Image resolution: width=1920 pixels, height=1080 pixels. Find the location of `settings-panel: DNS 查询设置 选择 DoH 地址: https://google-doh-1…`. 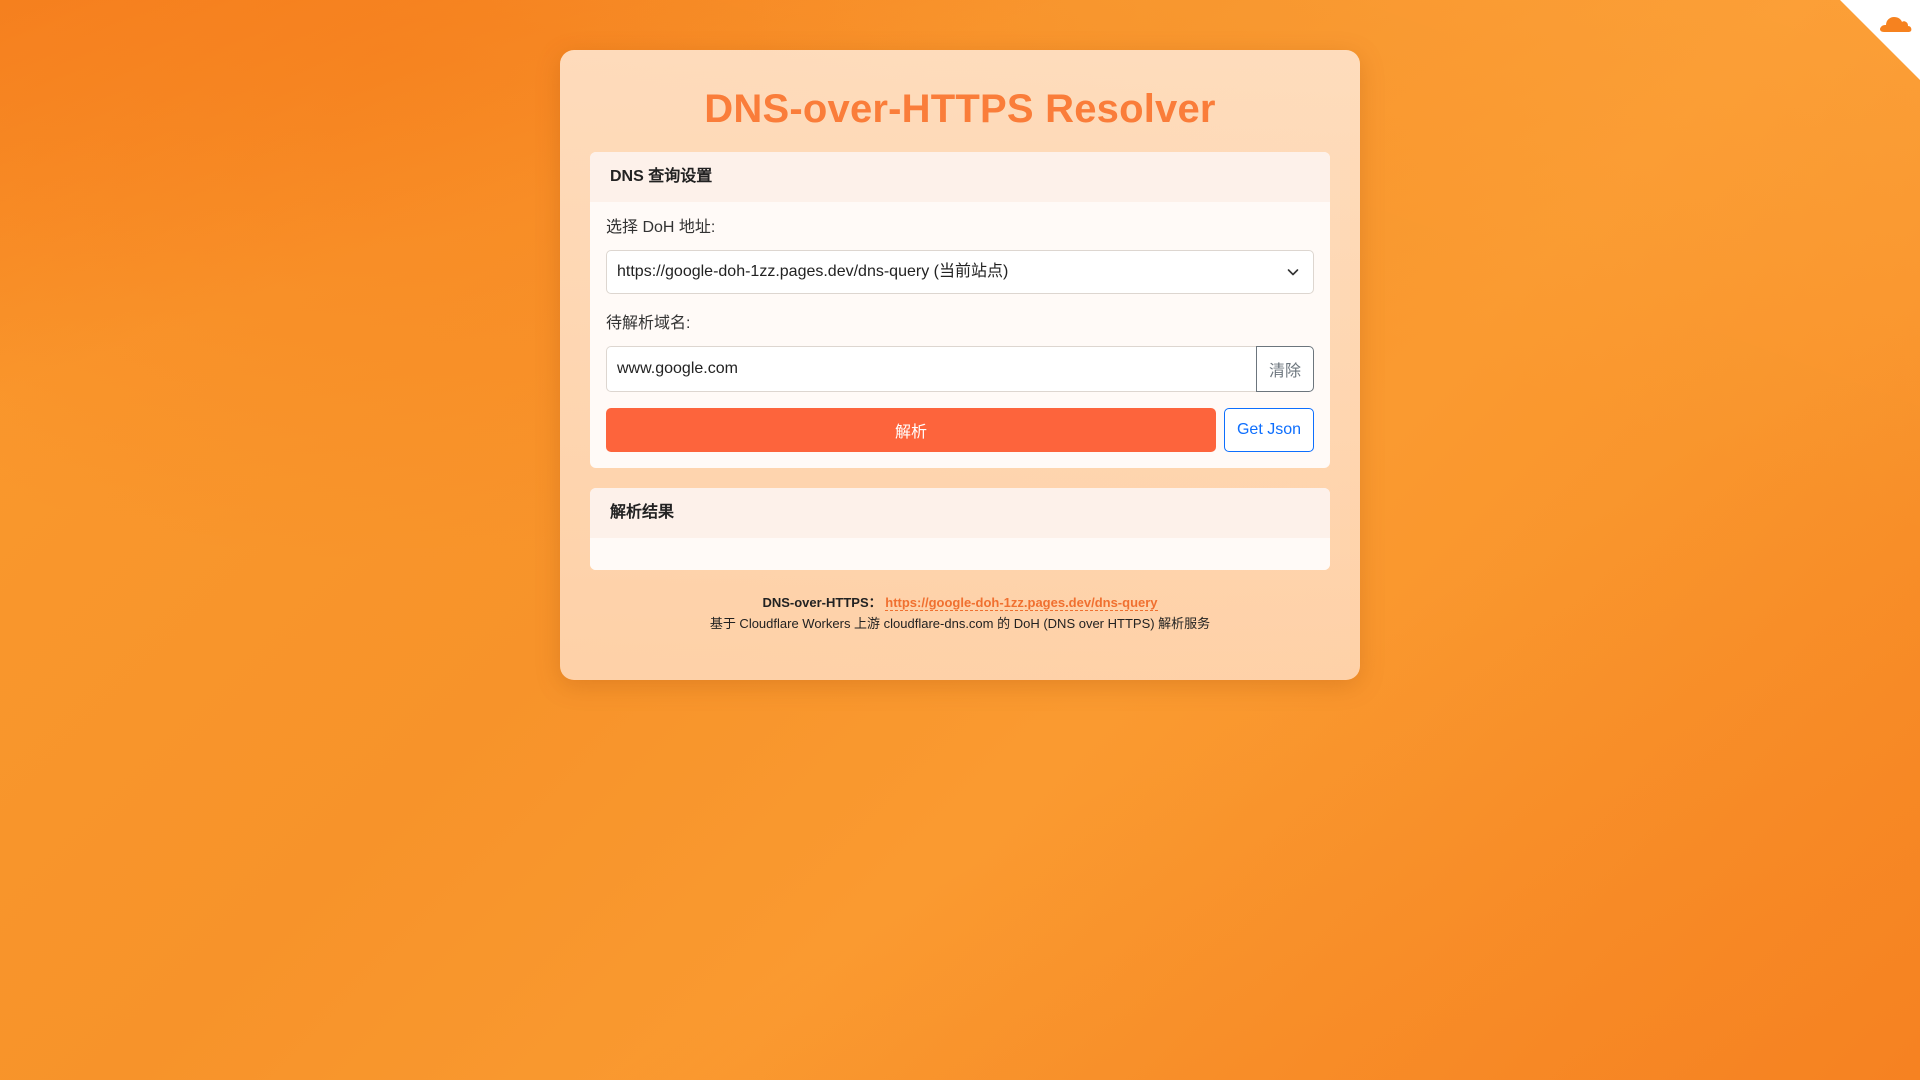

settings-panel: DNS 查询设置 选择 DoH 地址: https://google-doh-1… is located at coordinates (960, 310).